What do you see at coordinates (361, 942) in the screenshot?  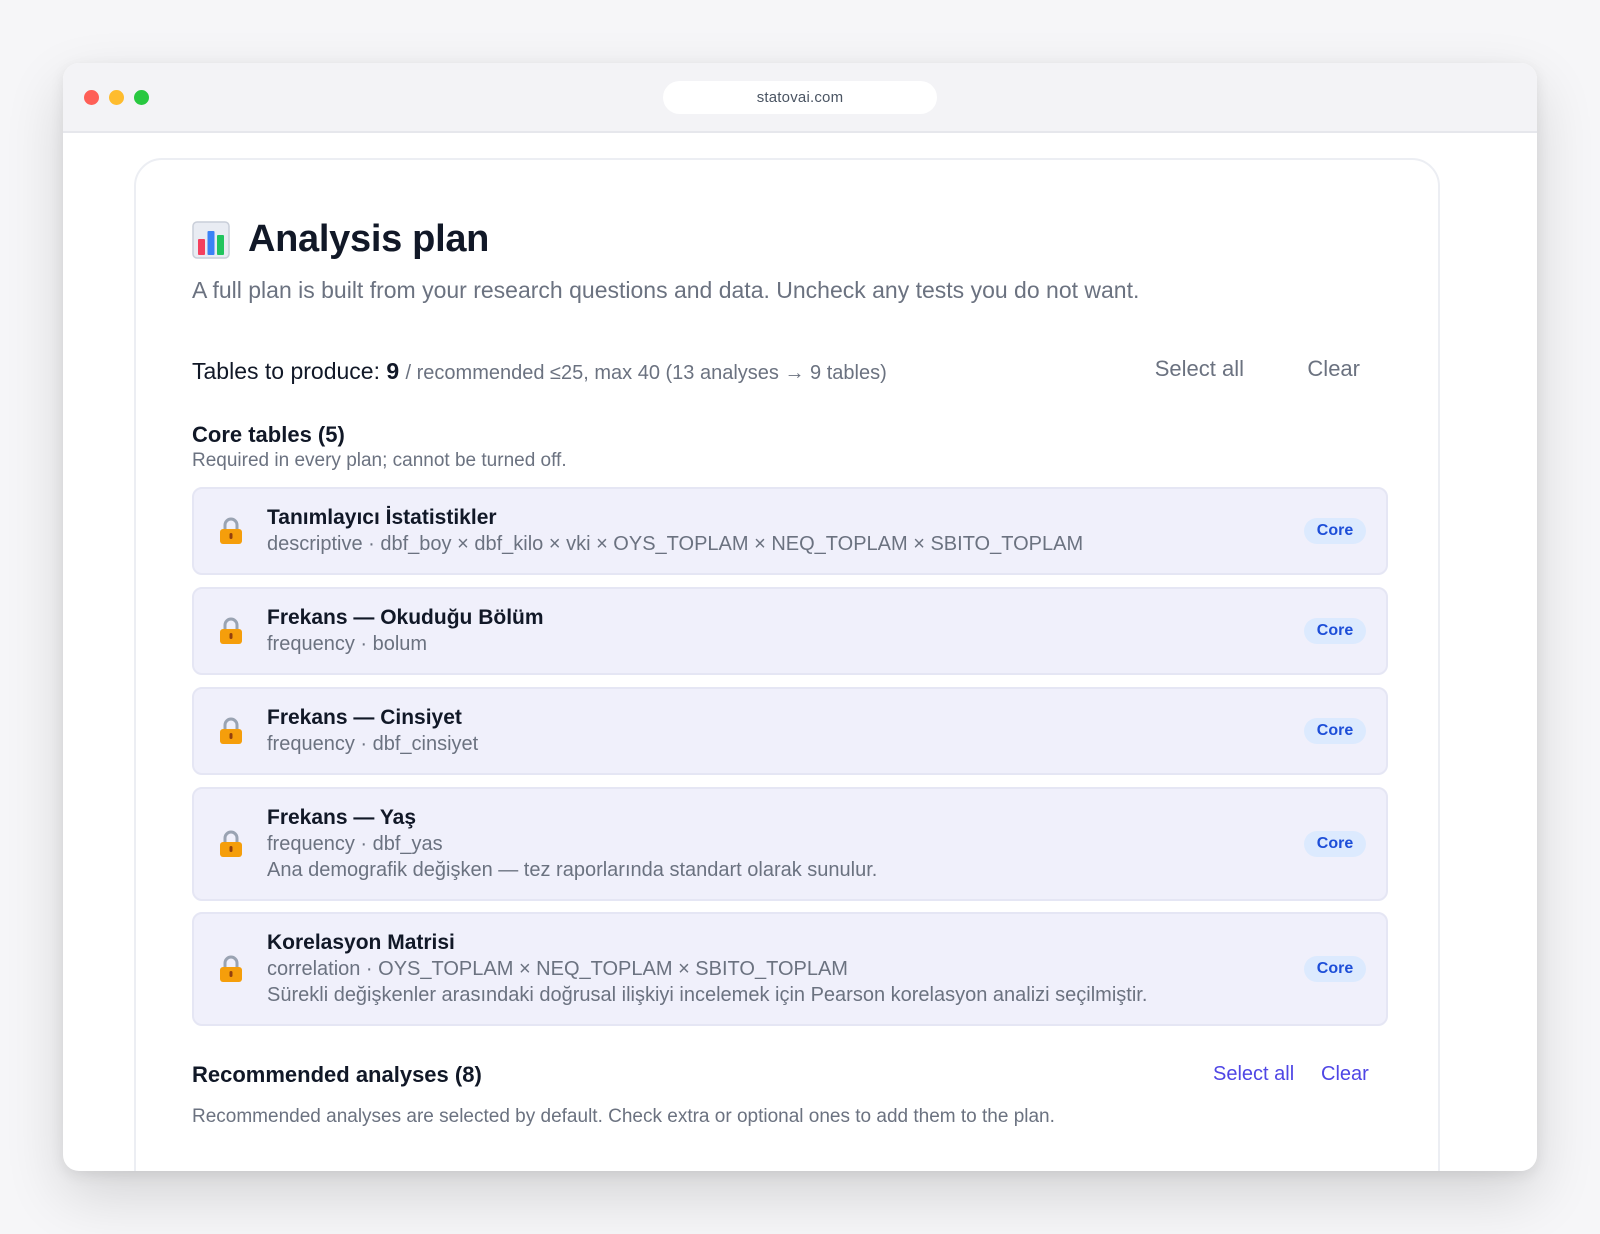 I see `core-table-title: Korelasyon Matrisi` at bounding box center [361, 942].